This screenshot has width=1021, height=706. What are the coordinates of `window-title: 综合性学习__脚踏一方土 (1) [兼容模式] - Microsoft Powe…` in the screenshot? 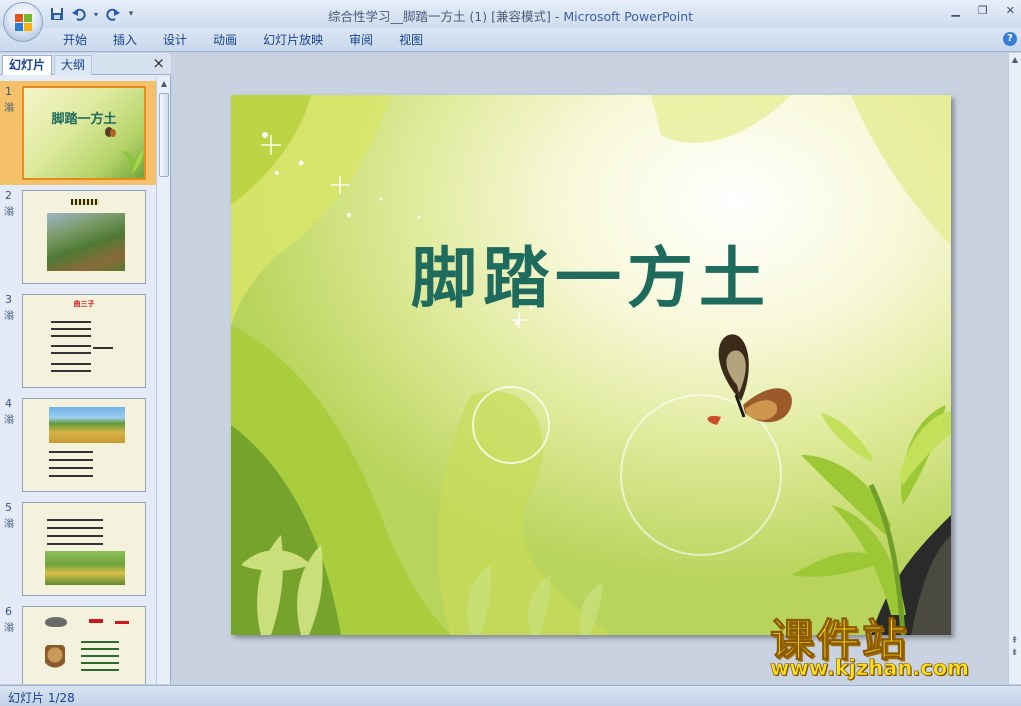 It's located at (510, 15).